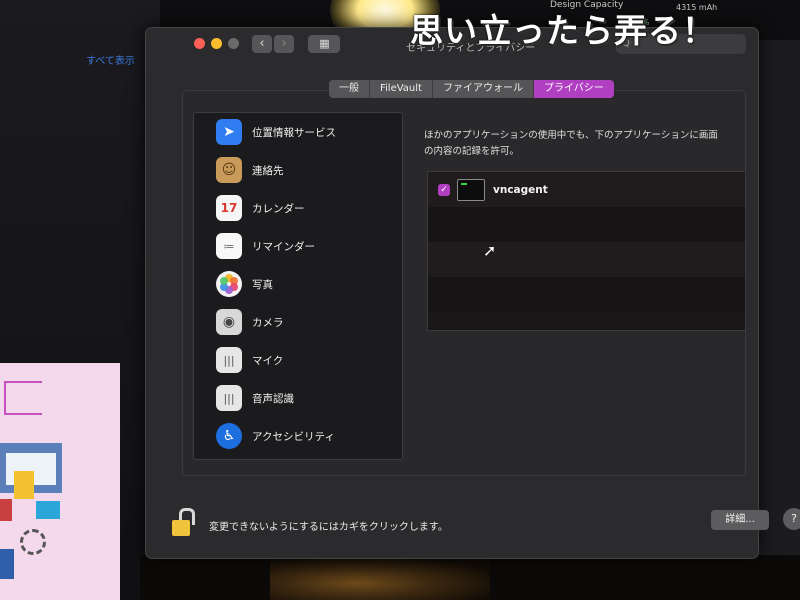 The image size is (800, 600). I want to click on thumb-blue-block, so click(7, 564).